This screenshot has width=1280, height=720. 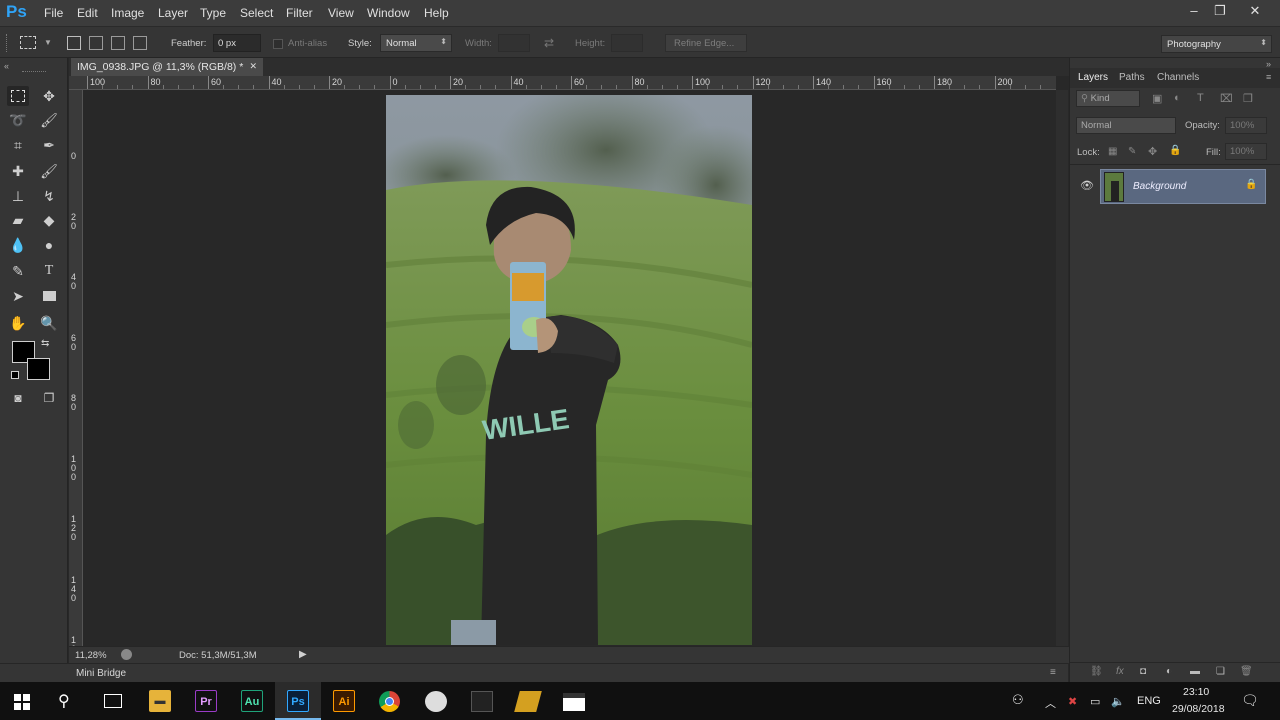 What do you see at coordinates (1194, 12) in the screenshot?
I see `minimize-button: –` at bounding box center [1194, 12].